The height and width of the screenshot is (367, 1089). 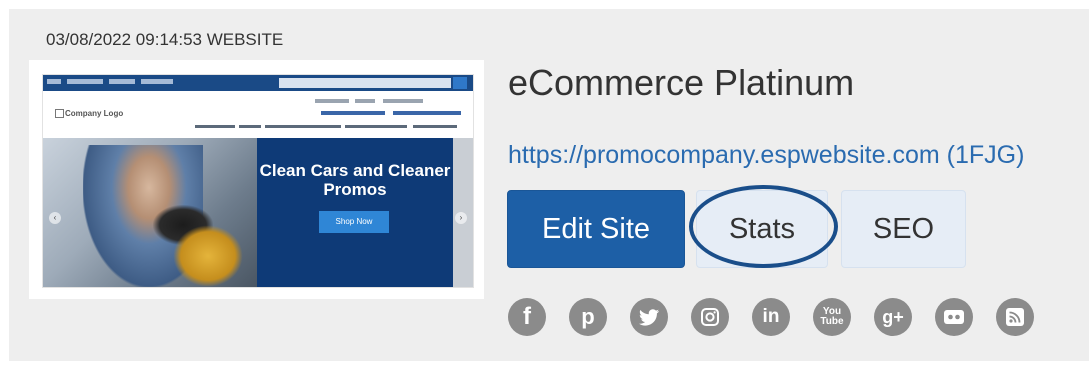 I want to click on thumbnail-shop-now-button: Shop Now, so click(x=354, y=222).